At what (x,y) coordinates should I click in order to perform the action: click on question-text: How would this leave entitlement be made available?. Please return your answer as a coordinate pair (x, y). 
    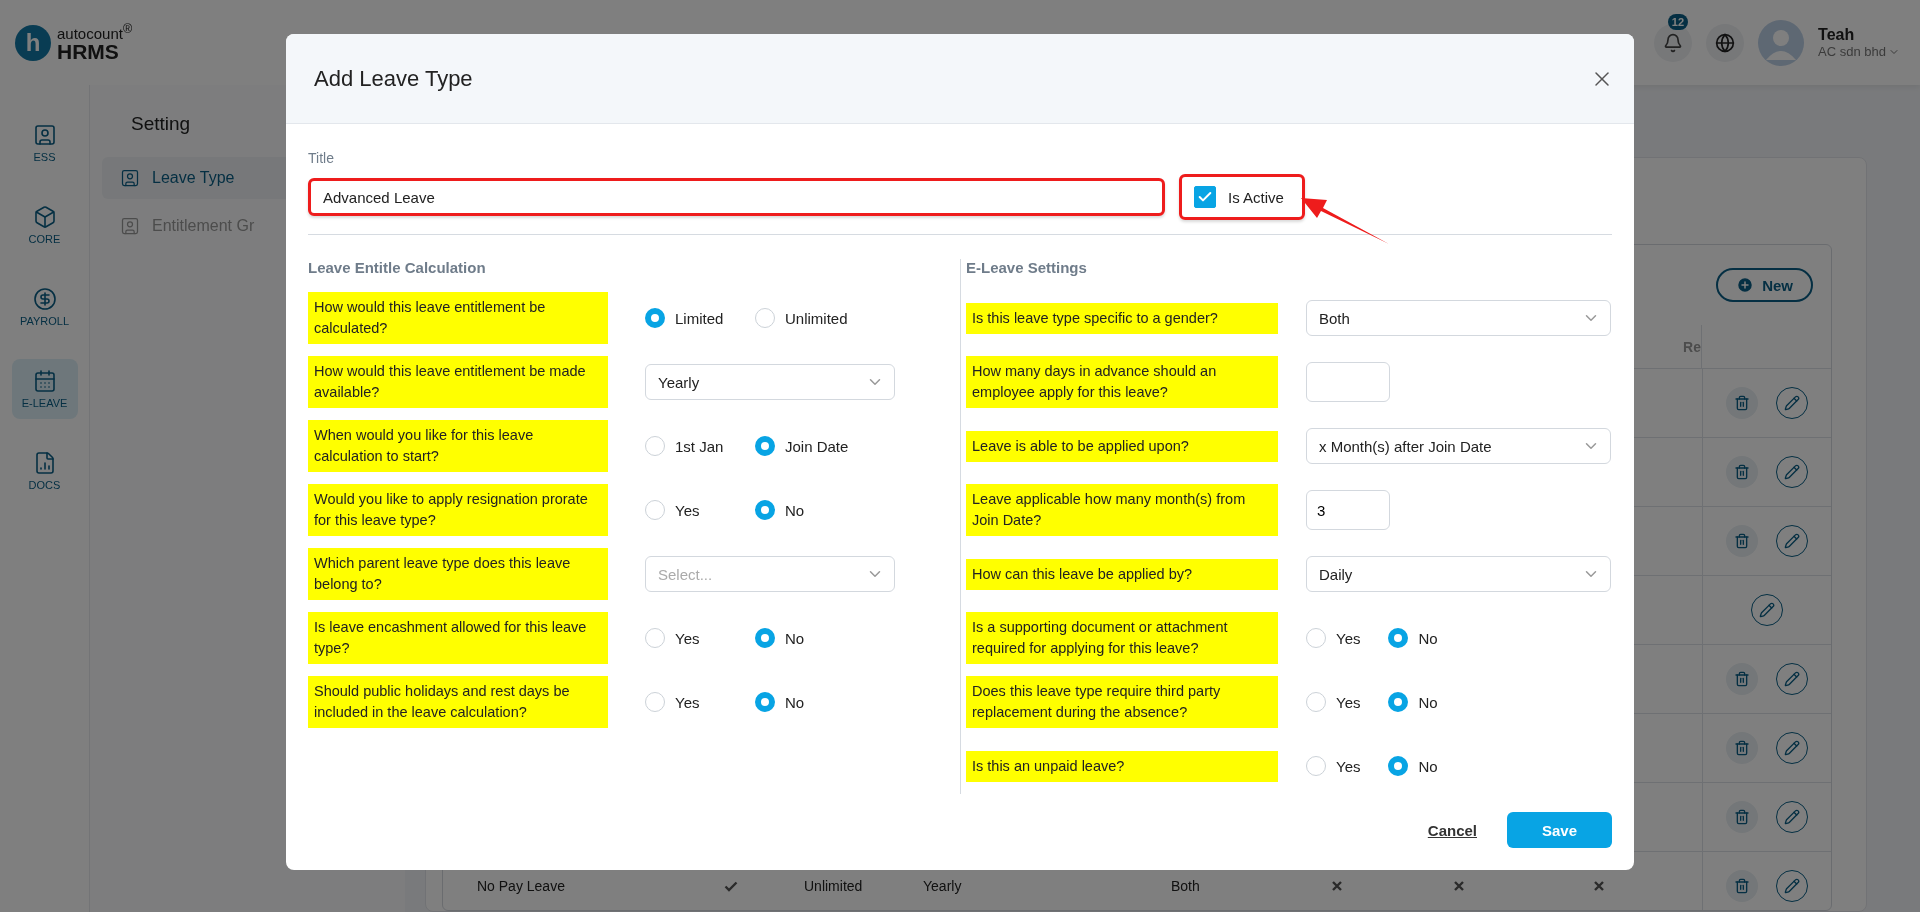
    Looking at the image, I should click on (458, 382).